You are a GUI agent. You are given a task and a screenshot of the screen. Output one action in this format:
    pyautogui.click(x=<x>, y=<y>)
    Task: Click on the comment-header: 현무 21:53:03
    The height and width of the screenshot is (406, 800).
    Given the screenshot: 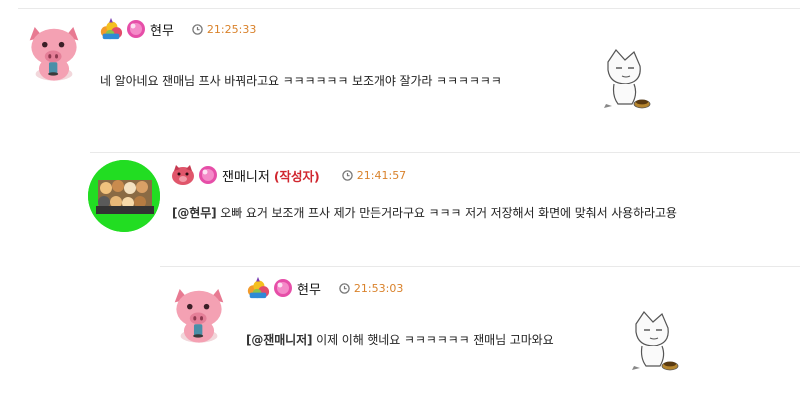 What is the action you would take?
    pyautogui.click(x=324, y=288)
    